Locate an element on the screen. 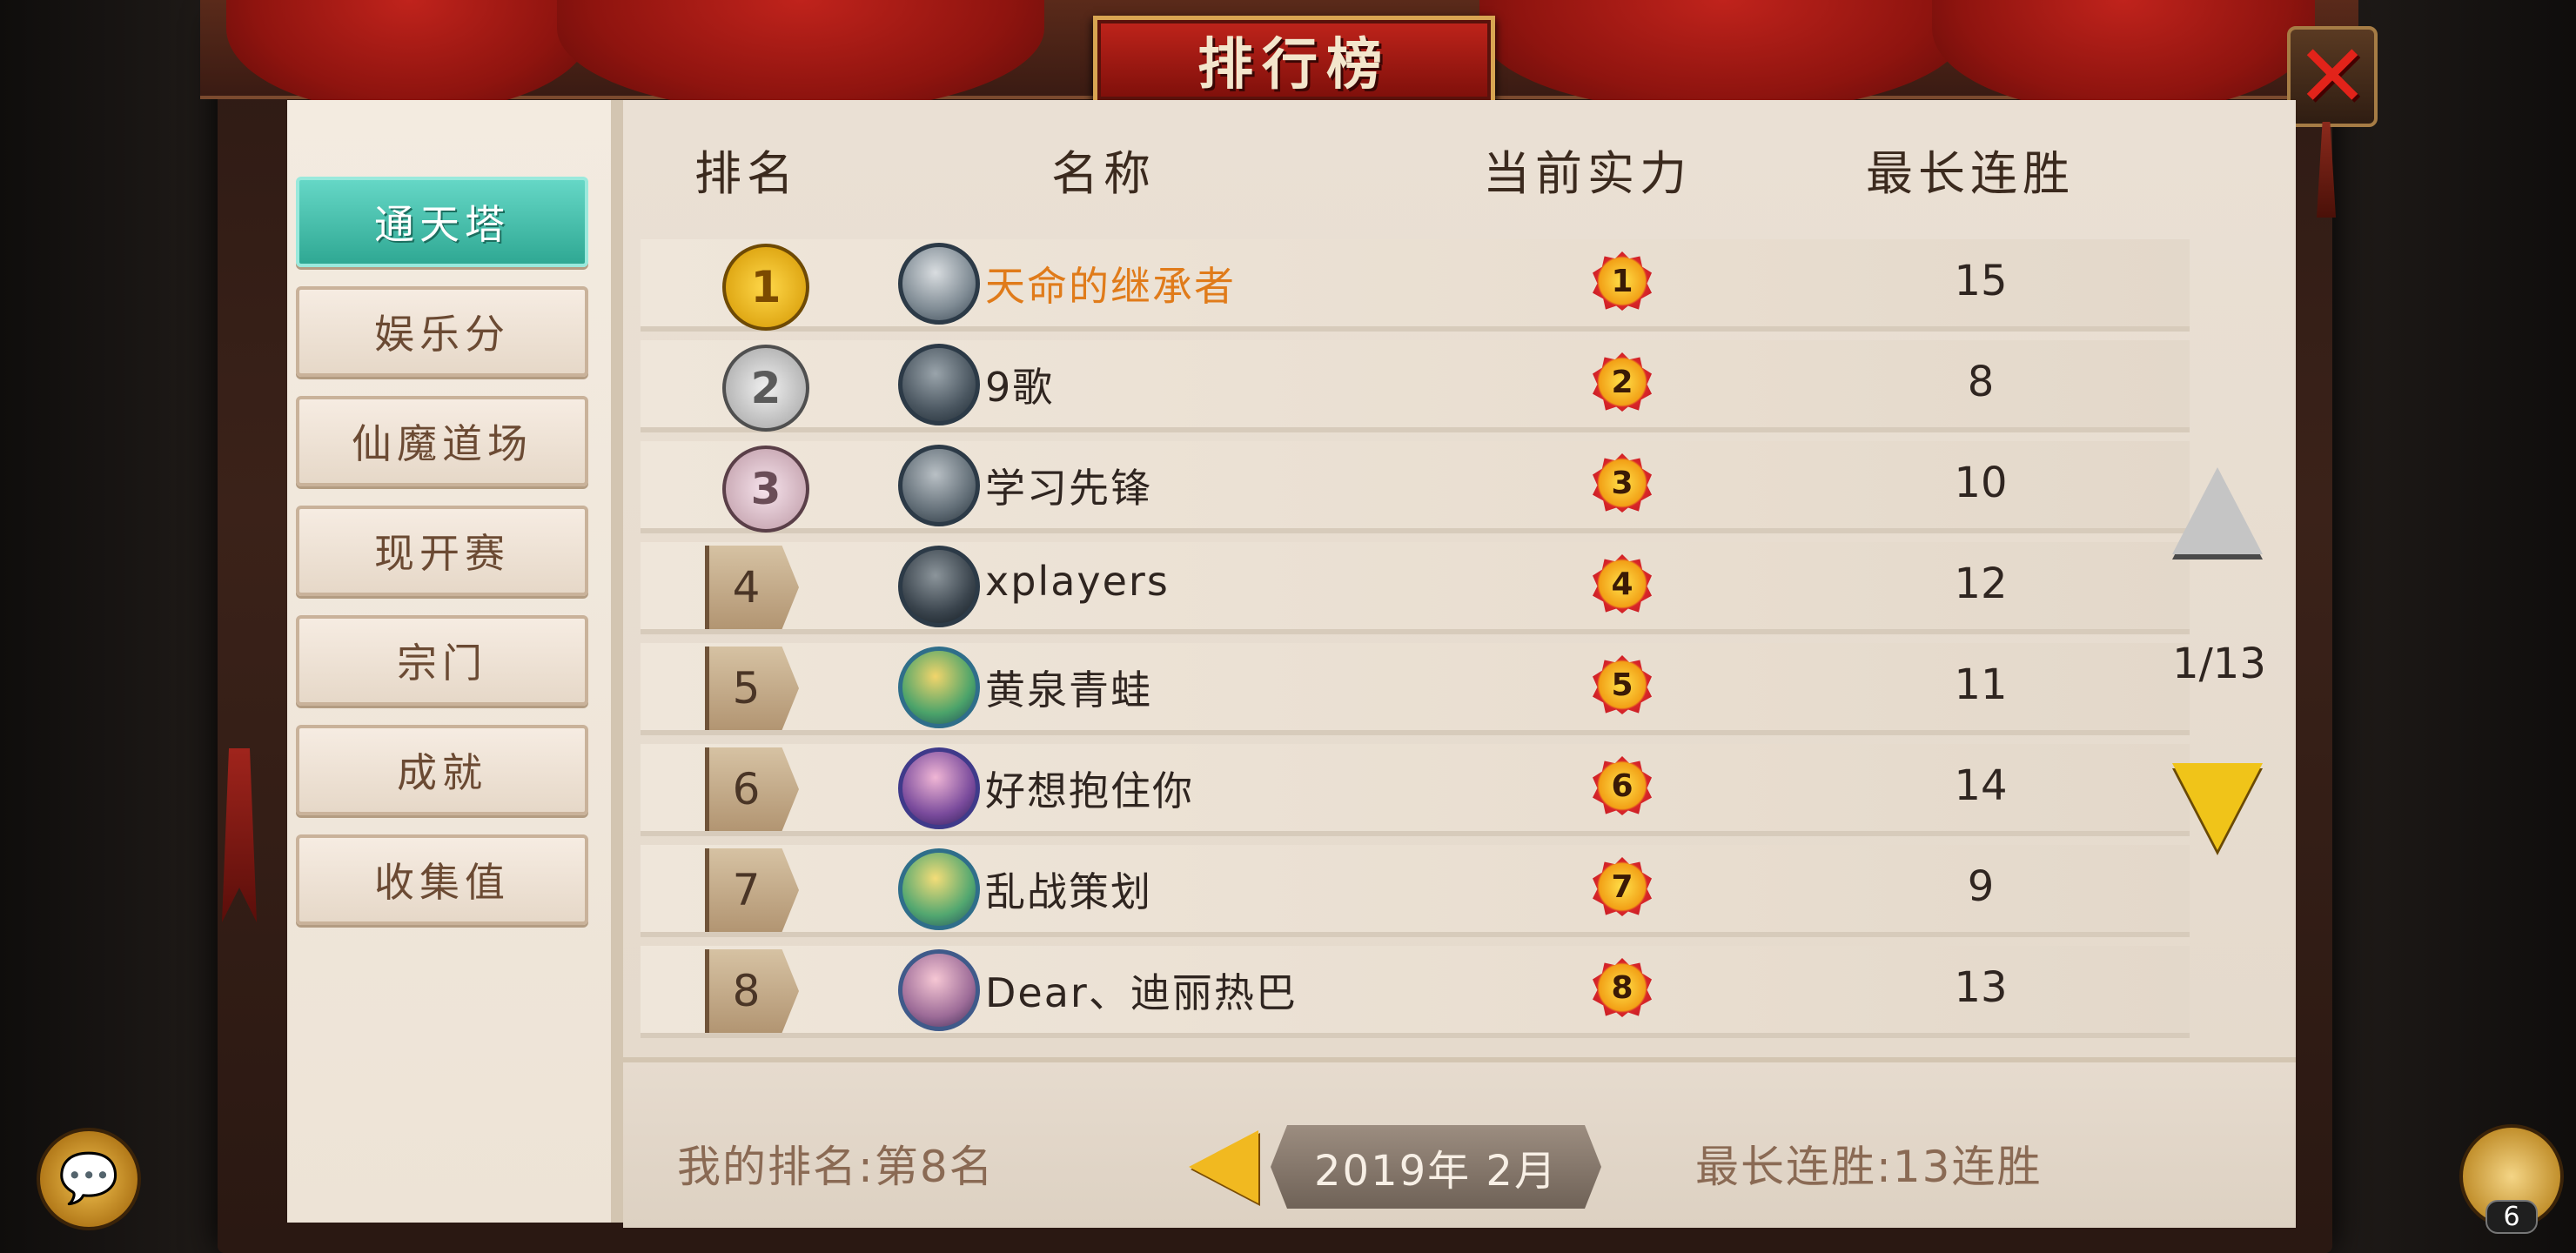 The image size is (2576, 1253). power-badge-icon: 6 is located at coordinates (1622, 785).